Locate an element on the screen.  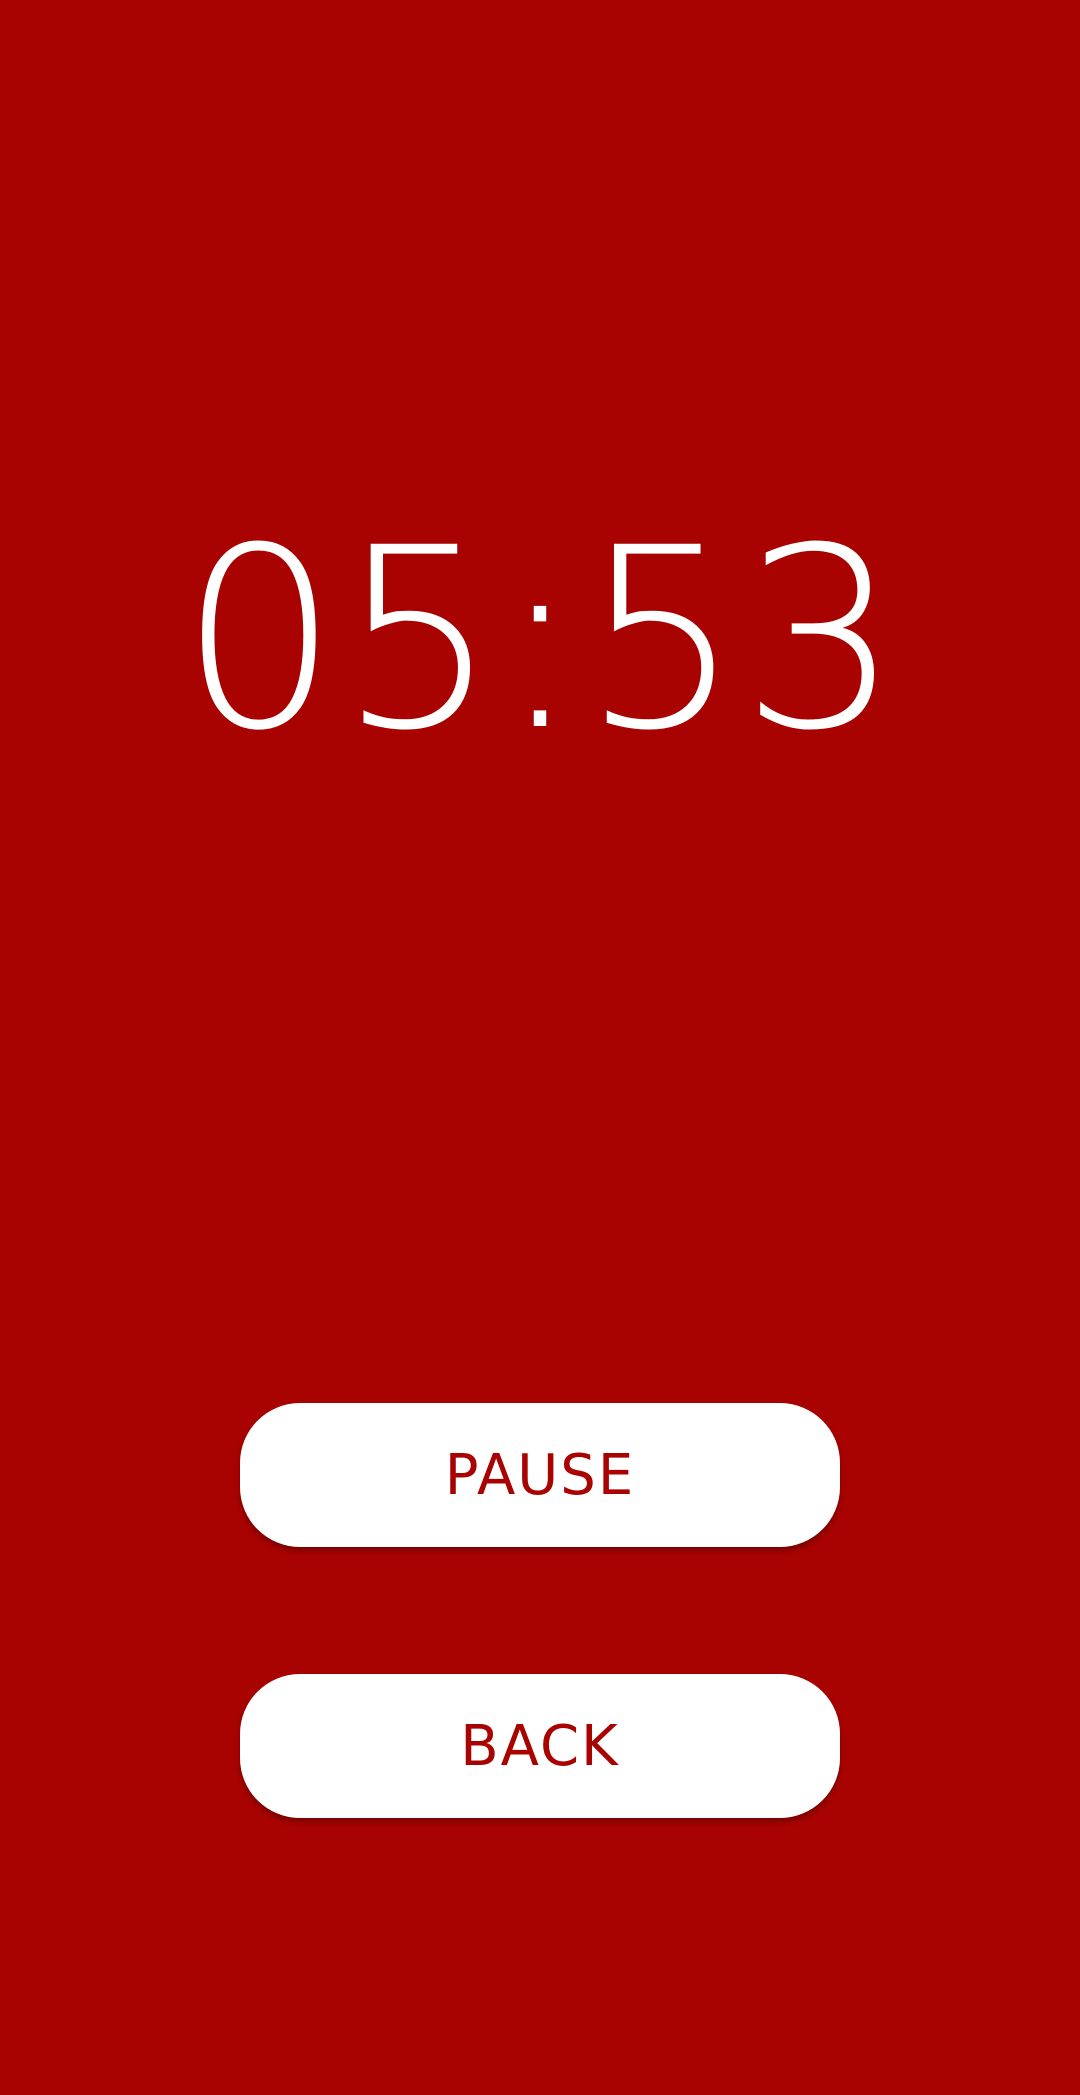
back-button-label: BACK is located at coordinates (540, 1746).